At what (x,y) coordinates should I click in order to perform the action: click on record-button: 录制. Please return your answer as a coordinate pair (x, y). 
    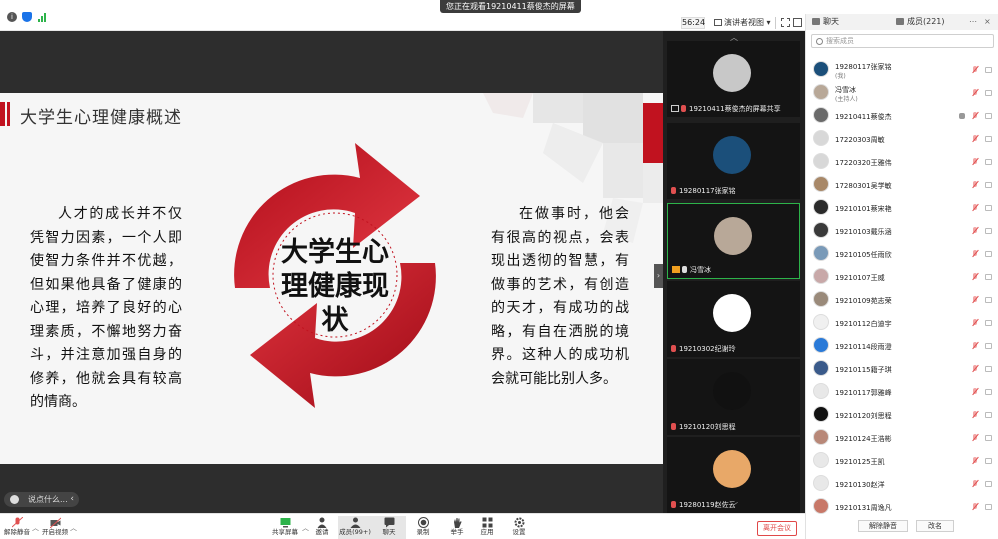
    Looking at the image, I should click on (423, 527).